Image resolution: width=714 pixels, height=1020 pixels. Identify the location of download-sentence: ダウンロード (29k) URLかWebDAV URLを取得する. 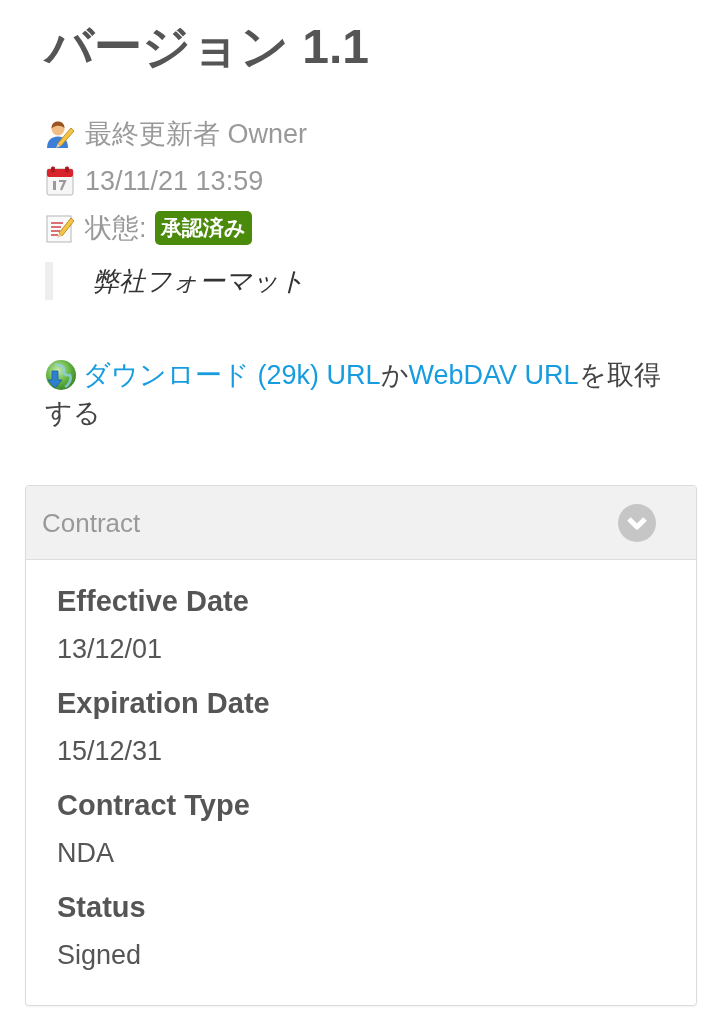
(353, 394).